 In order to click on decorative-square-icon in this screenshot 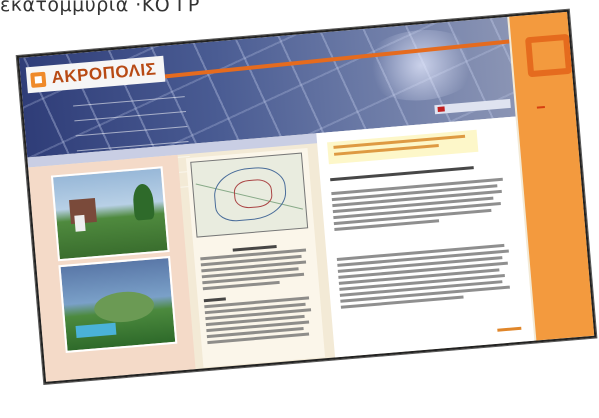, I will do `click(548, 55)`.